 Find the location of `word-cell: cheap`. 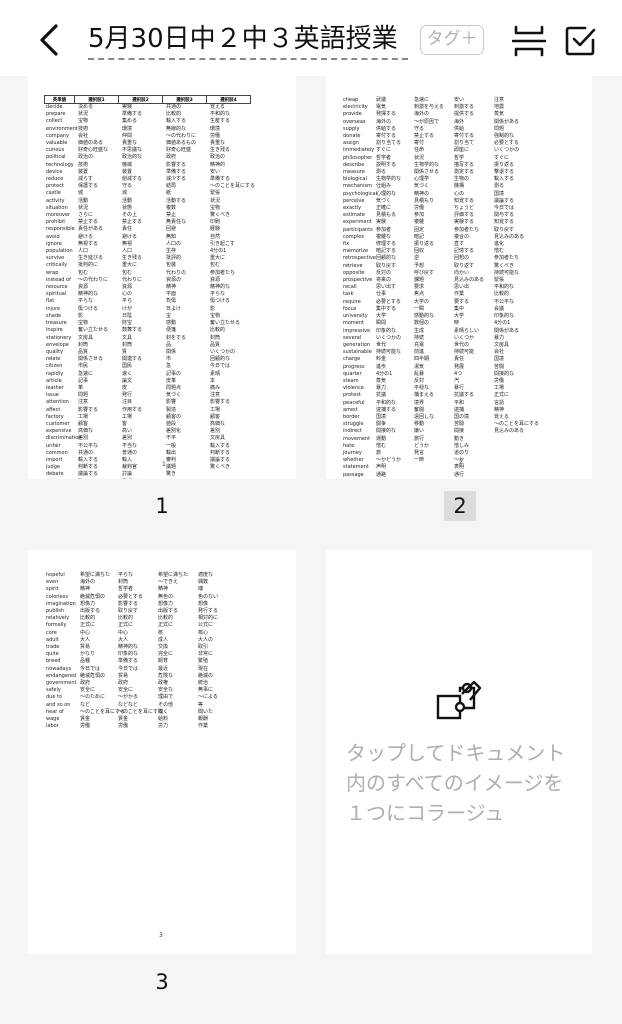

word-cell: cheap is located at coordinates (351, 100).